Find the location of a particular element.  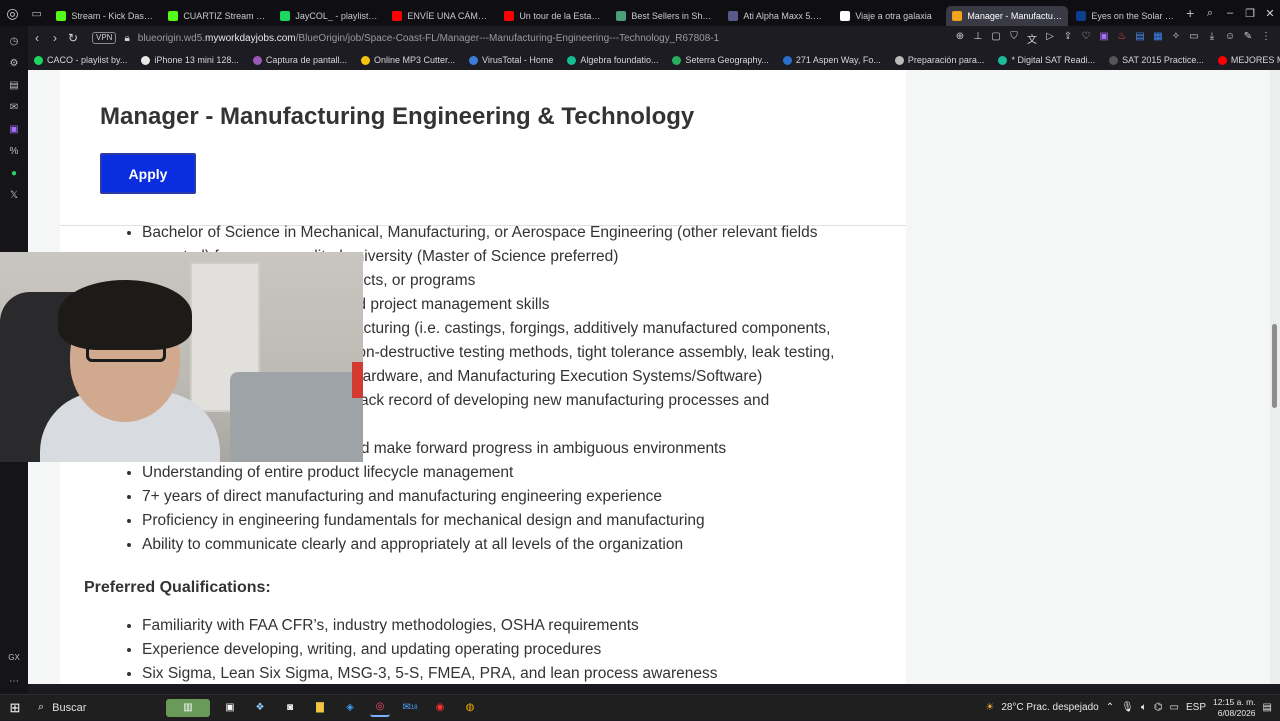

extension-blue-icon: ▦ is located at coordinates (1158, 38).